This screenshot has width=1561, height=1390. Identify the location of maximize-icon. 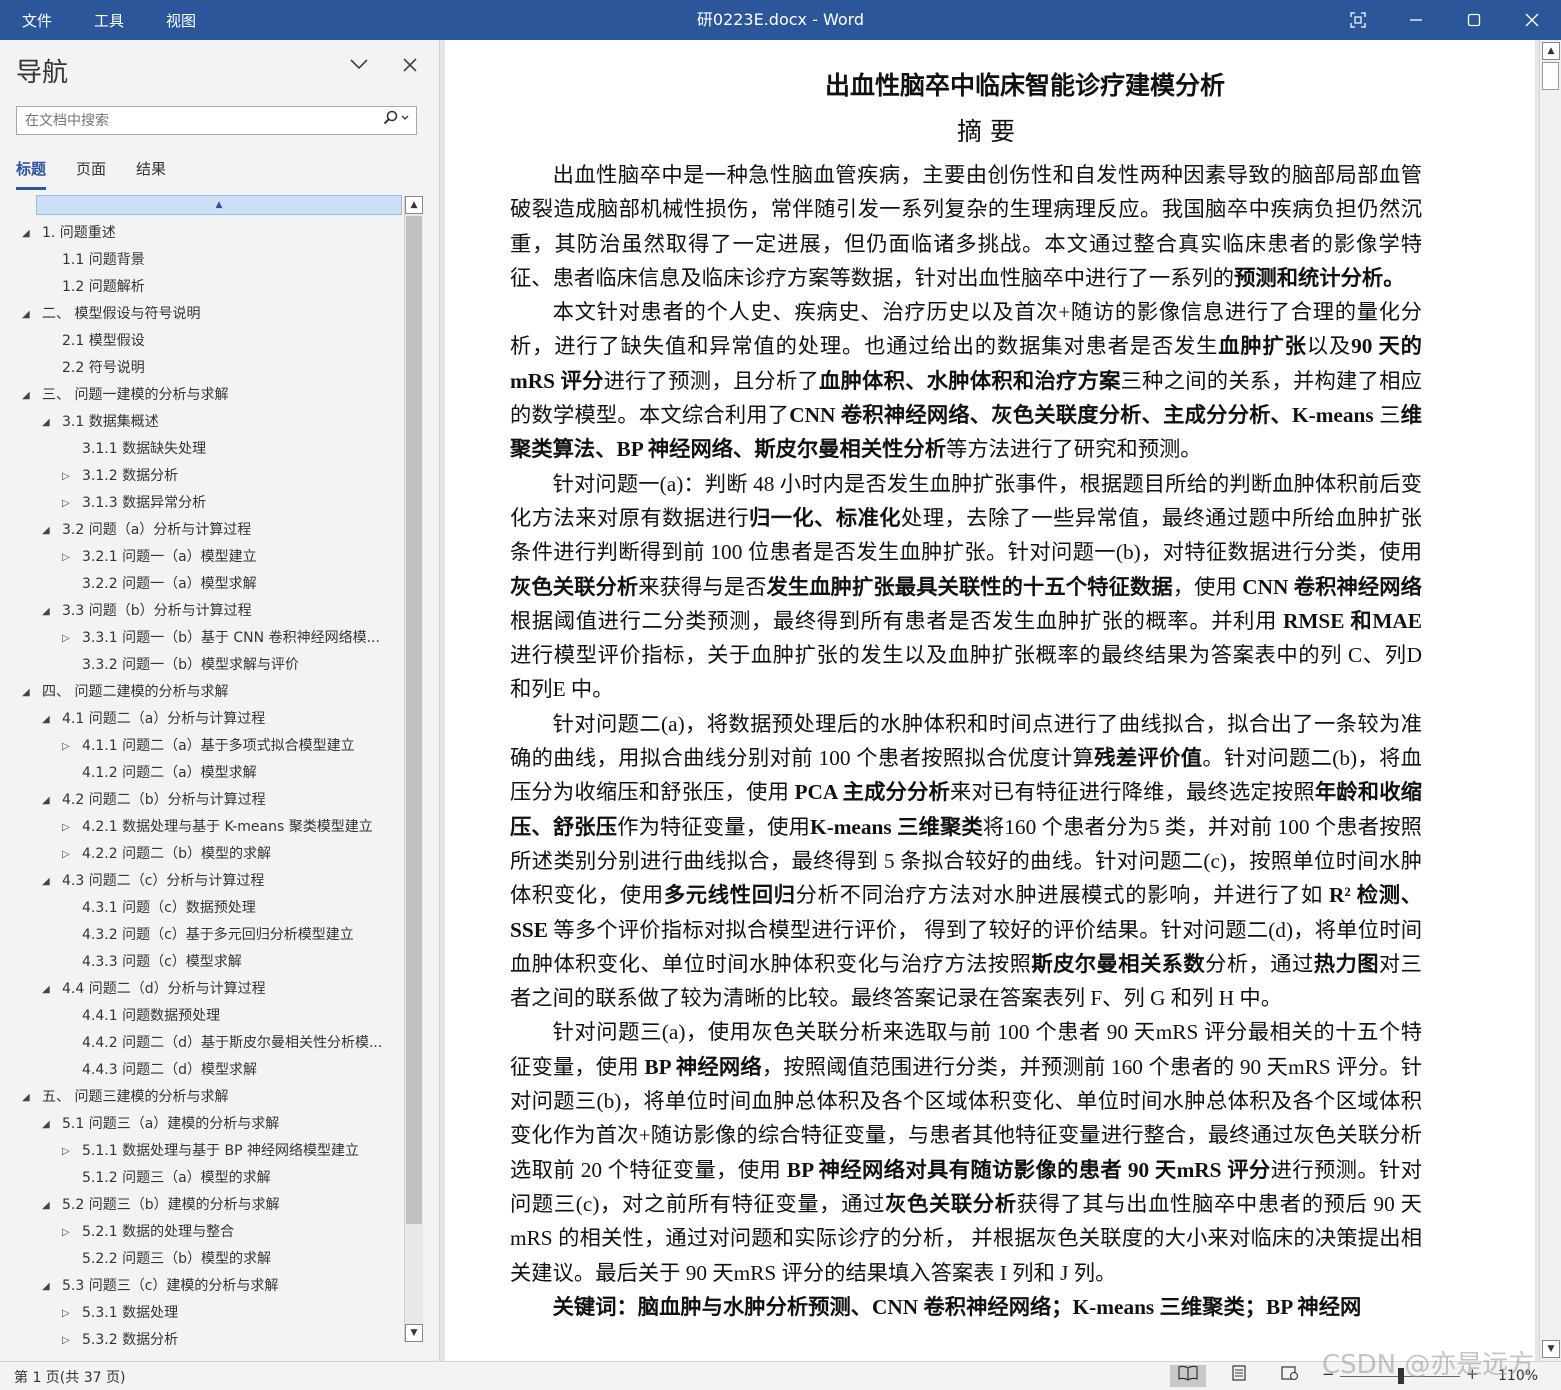
(1474, 20).